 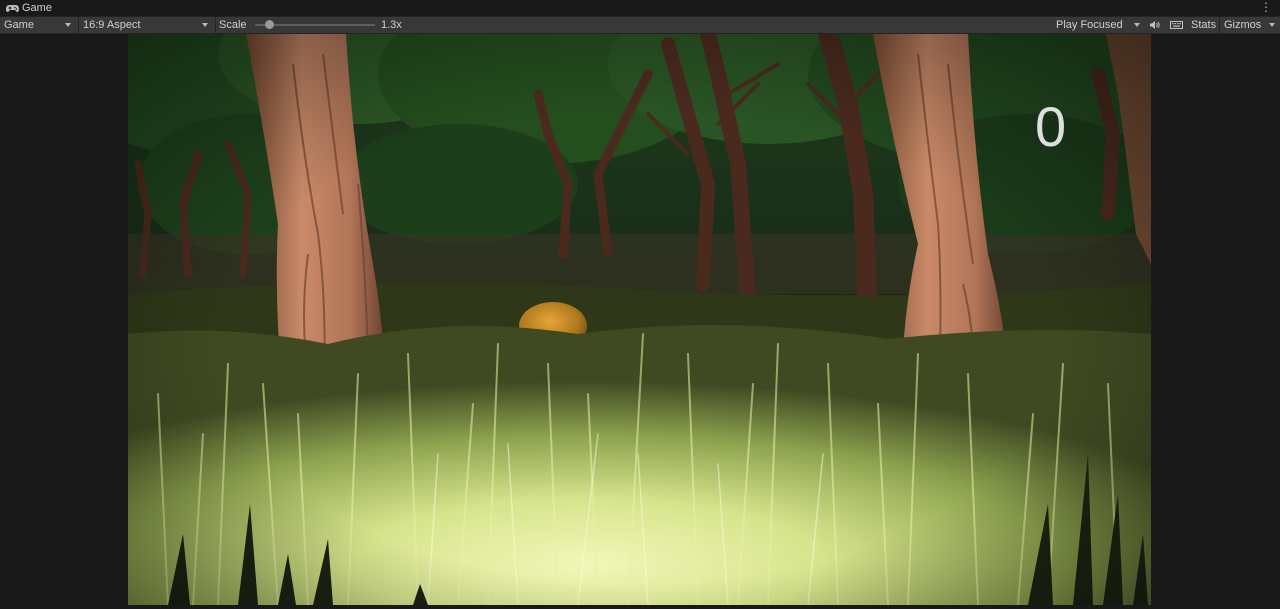 I want to click on aspect-select-label: 16:9 Aspect, so click(x=112, y=25).